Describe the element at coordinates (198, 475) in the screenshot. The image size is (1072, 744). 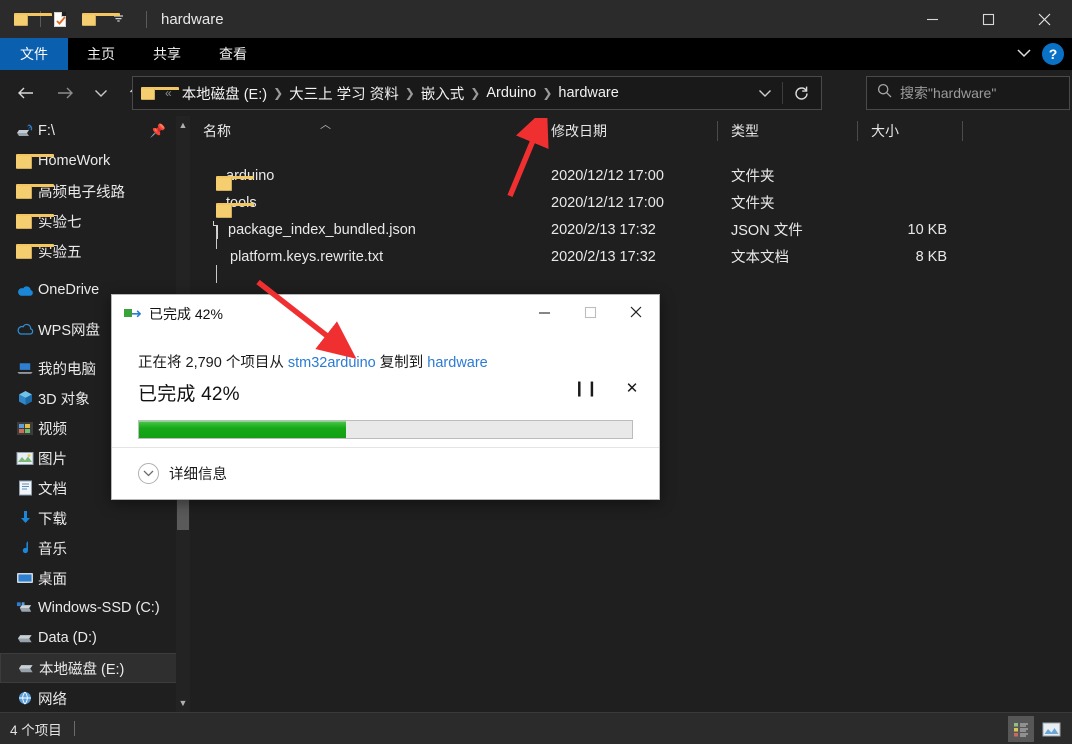
I see `details-toggle-label: 详细信息` at that location.